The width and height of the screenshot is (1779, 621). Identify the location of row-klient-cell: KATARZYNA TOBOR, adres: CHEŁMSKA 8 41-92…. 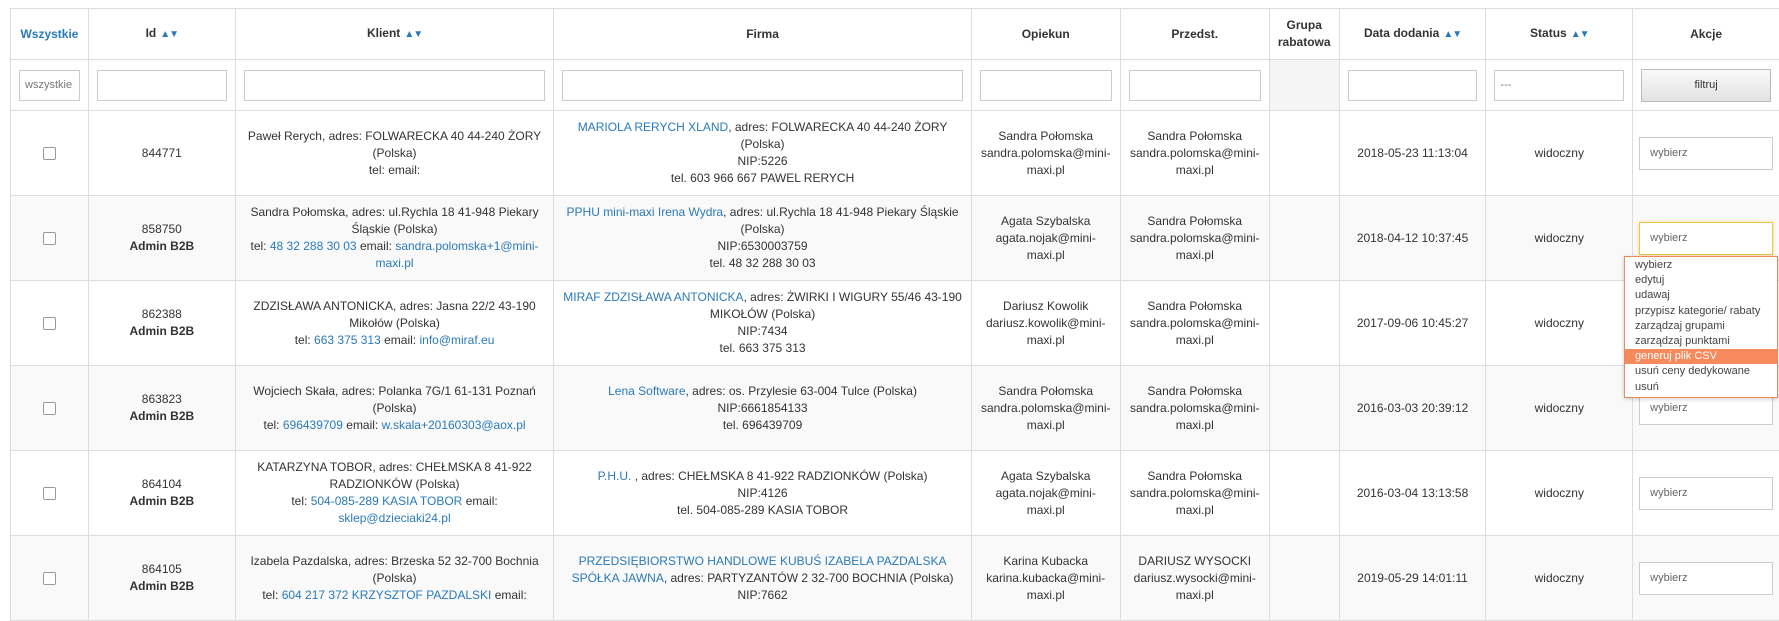
(394, 493).